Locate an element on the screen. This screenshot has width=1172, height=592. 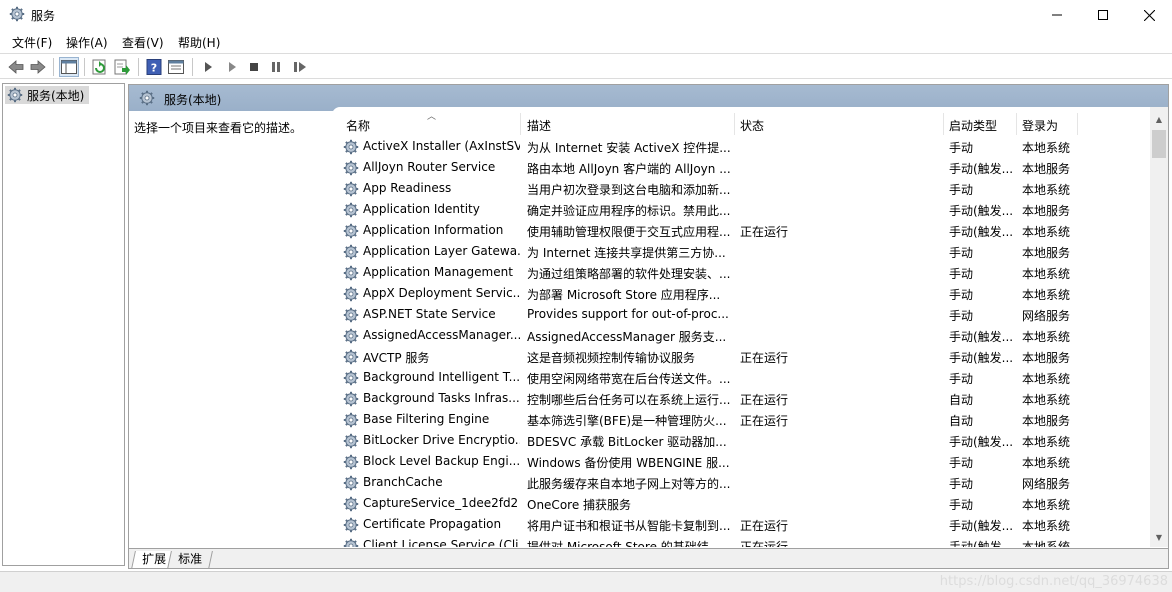
export-list-button is located at coordinates (122, 67).